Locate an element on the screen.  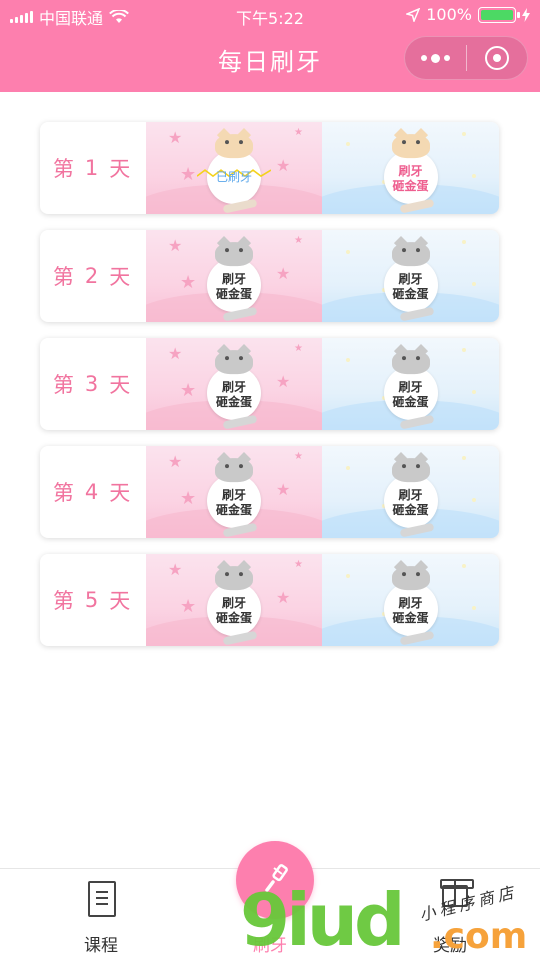
day-row: 第 1 天 ★ ★ ★ ★ 已刷牙 刷牙 砸金蛋 is located at coordinates (269, 168).